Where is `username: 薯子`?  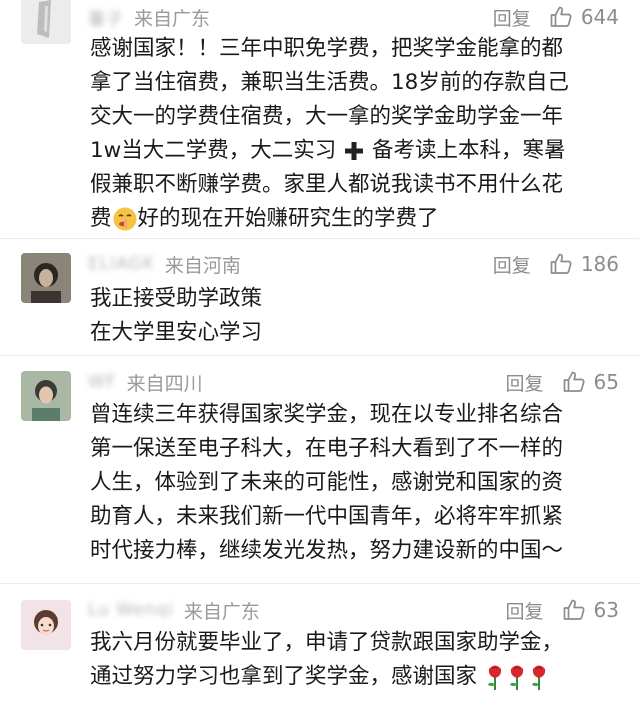 username: 薯子 is located at coordinates (106, 17).